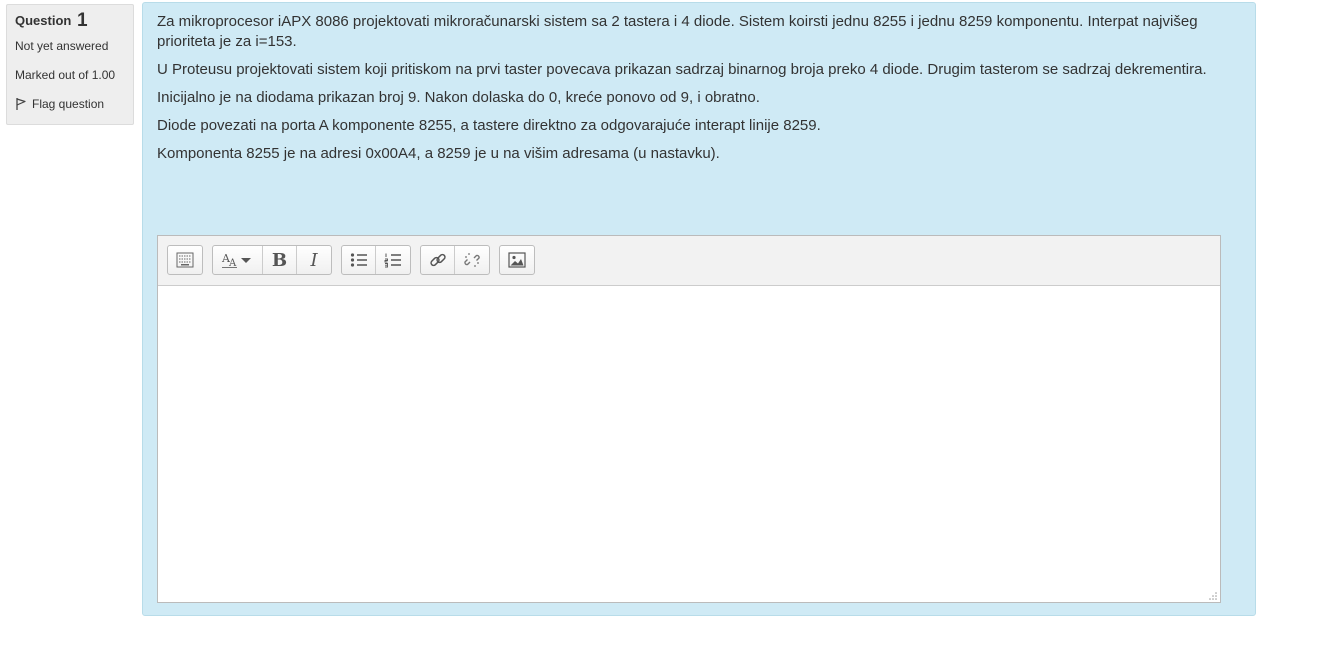  I want to click on bold-button: B, so click(280, 260).